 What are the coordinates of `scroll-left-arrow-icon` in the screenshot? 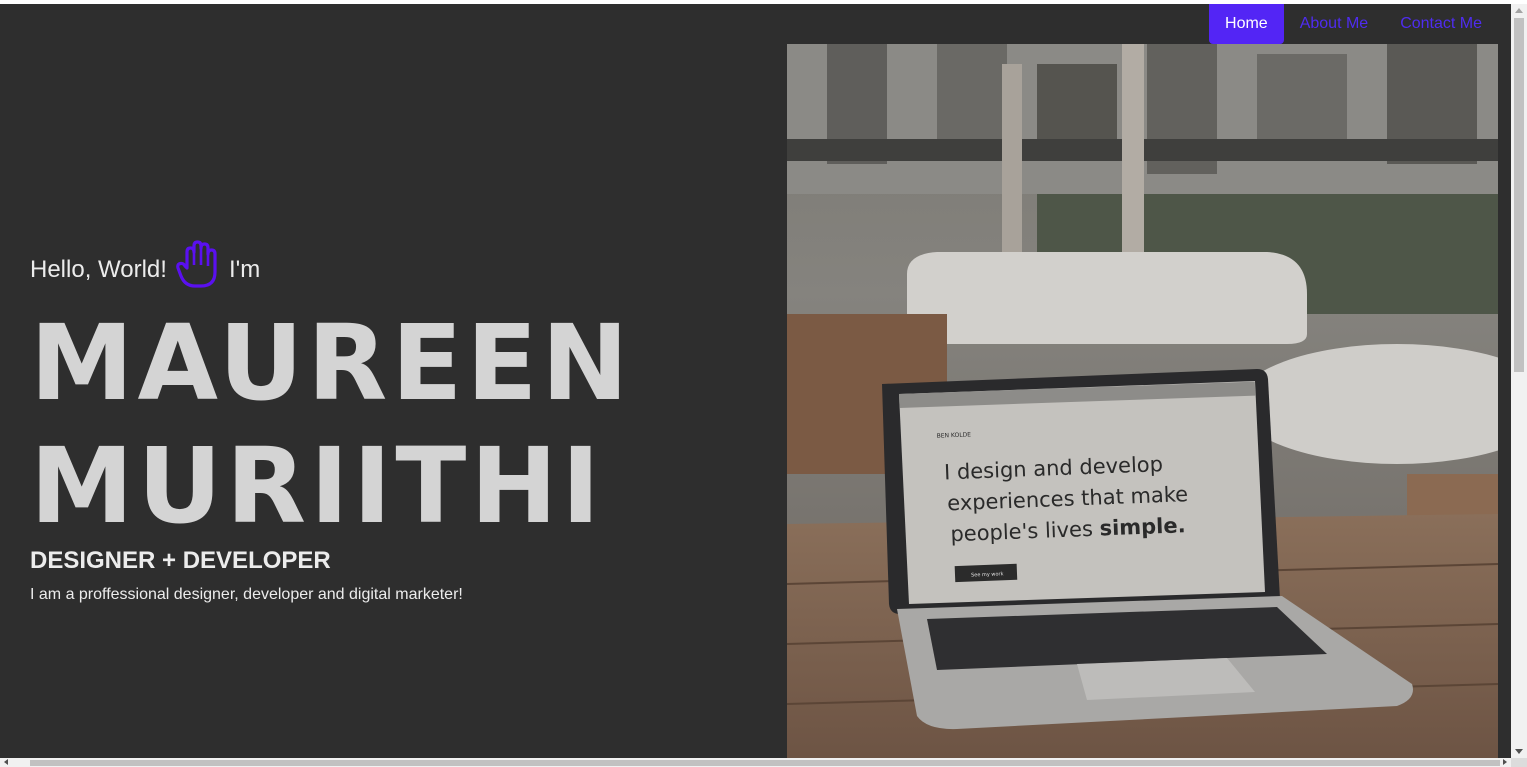 It's located at (6, 762).